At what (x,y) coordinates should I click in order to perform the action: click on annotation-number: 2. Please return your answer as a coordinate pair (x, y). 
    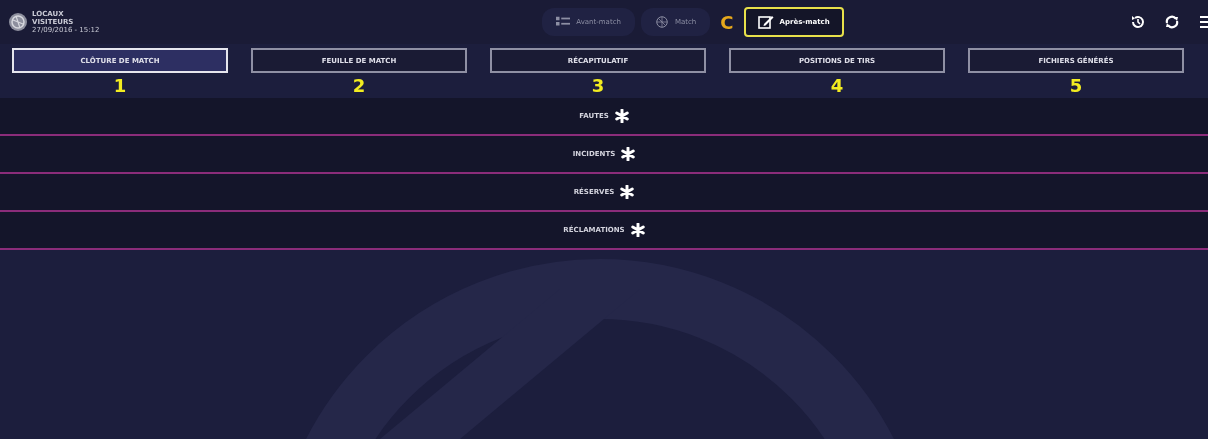
    Looking at the image, I should click on (359, 85).